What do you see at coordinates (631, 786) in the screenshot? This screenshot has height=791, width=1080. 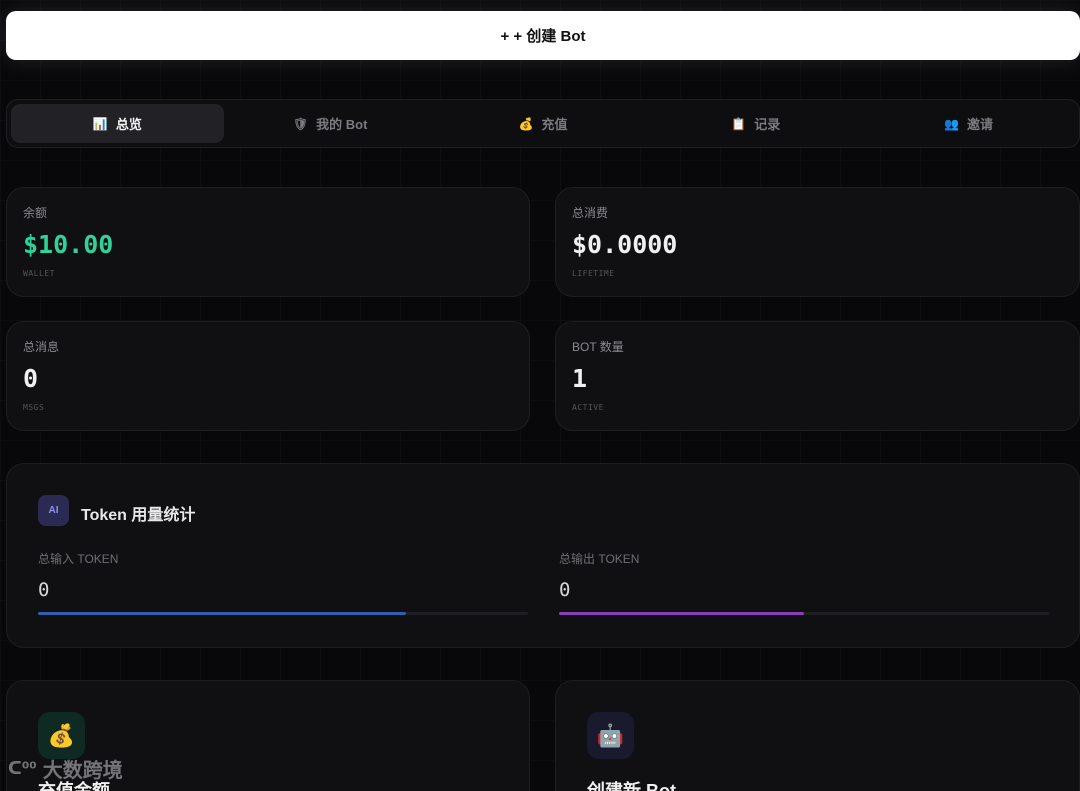 I see `create-bot-card-title: 创建新 Bot` at bounding box center [631, 786].